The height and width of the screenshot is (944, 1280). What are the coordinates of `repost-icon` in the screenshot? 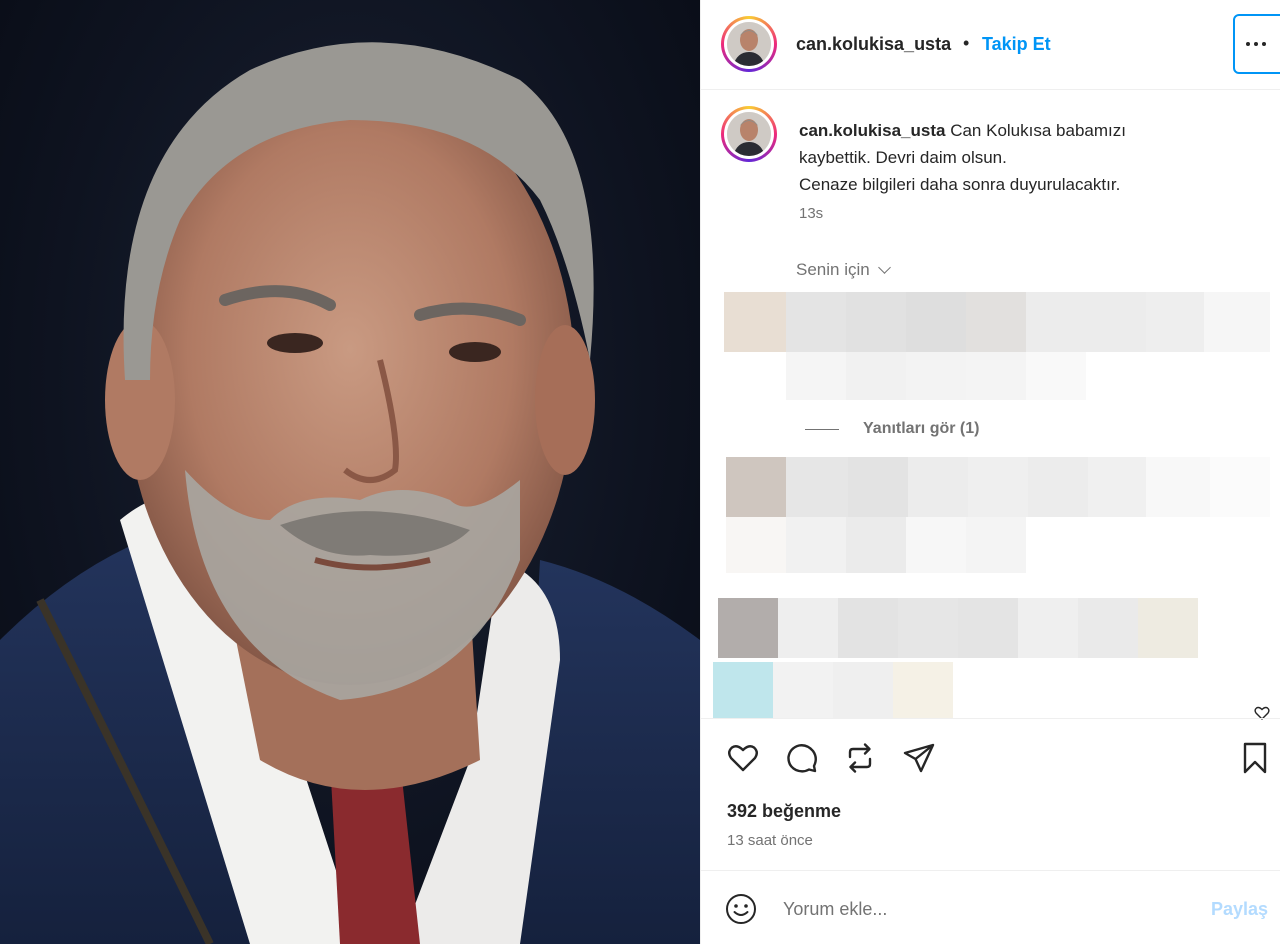 It's located at (860, 758).